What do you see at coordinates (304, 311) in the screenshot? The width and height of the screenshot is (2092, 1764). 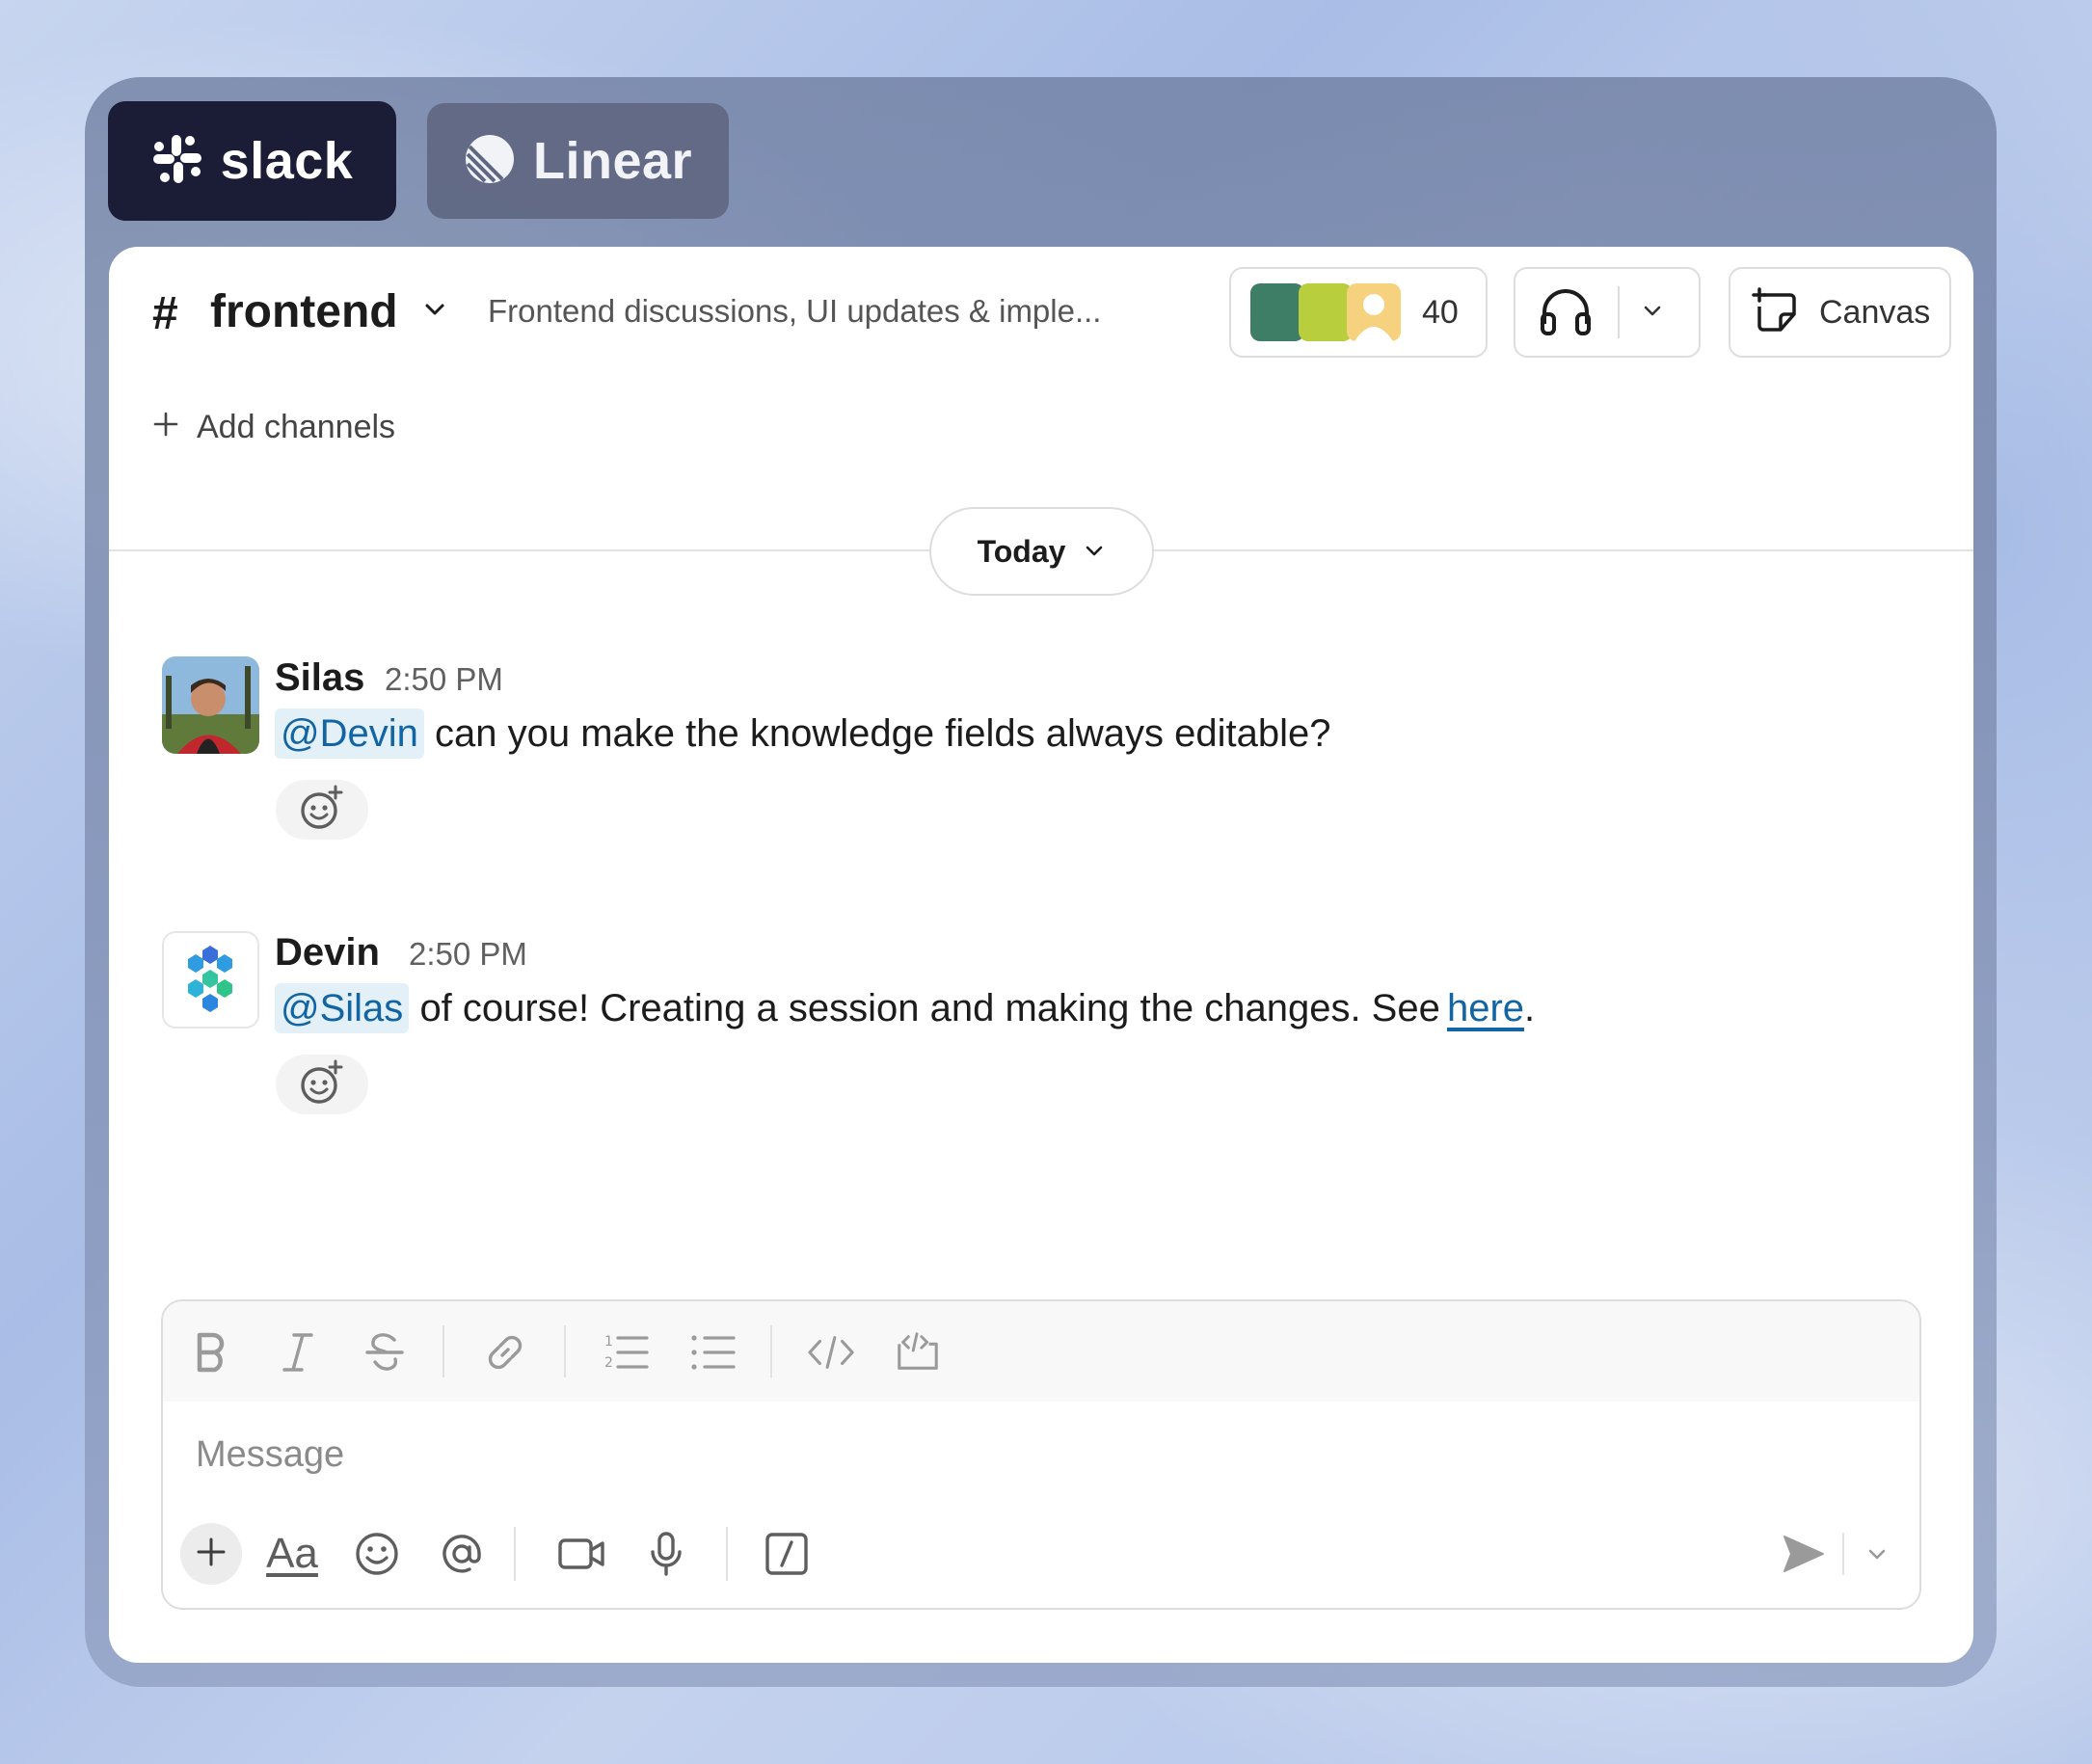 I see `channel-name: frontend` at bounding box center [304, 311].